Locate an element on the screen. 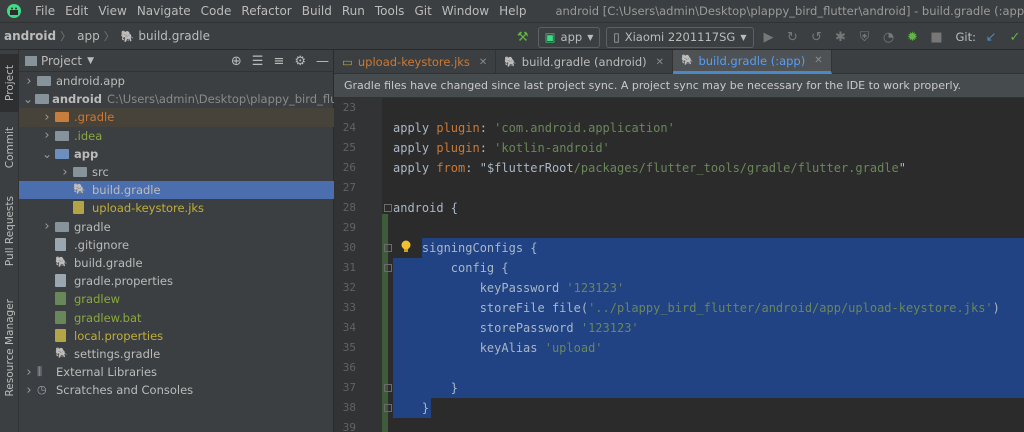 The height and width of the screenshot is (432, 1024). tree-item-label: build.gradle is located at coordinates (126, 190).